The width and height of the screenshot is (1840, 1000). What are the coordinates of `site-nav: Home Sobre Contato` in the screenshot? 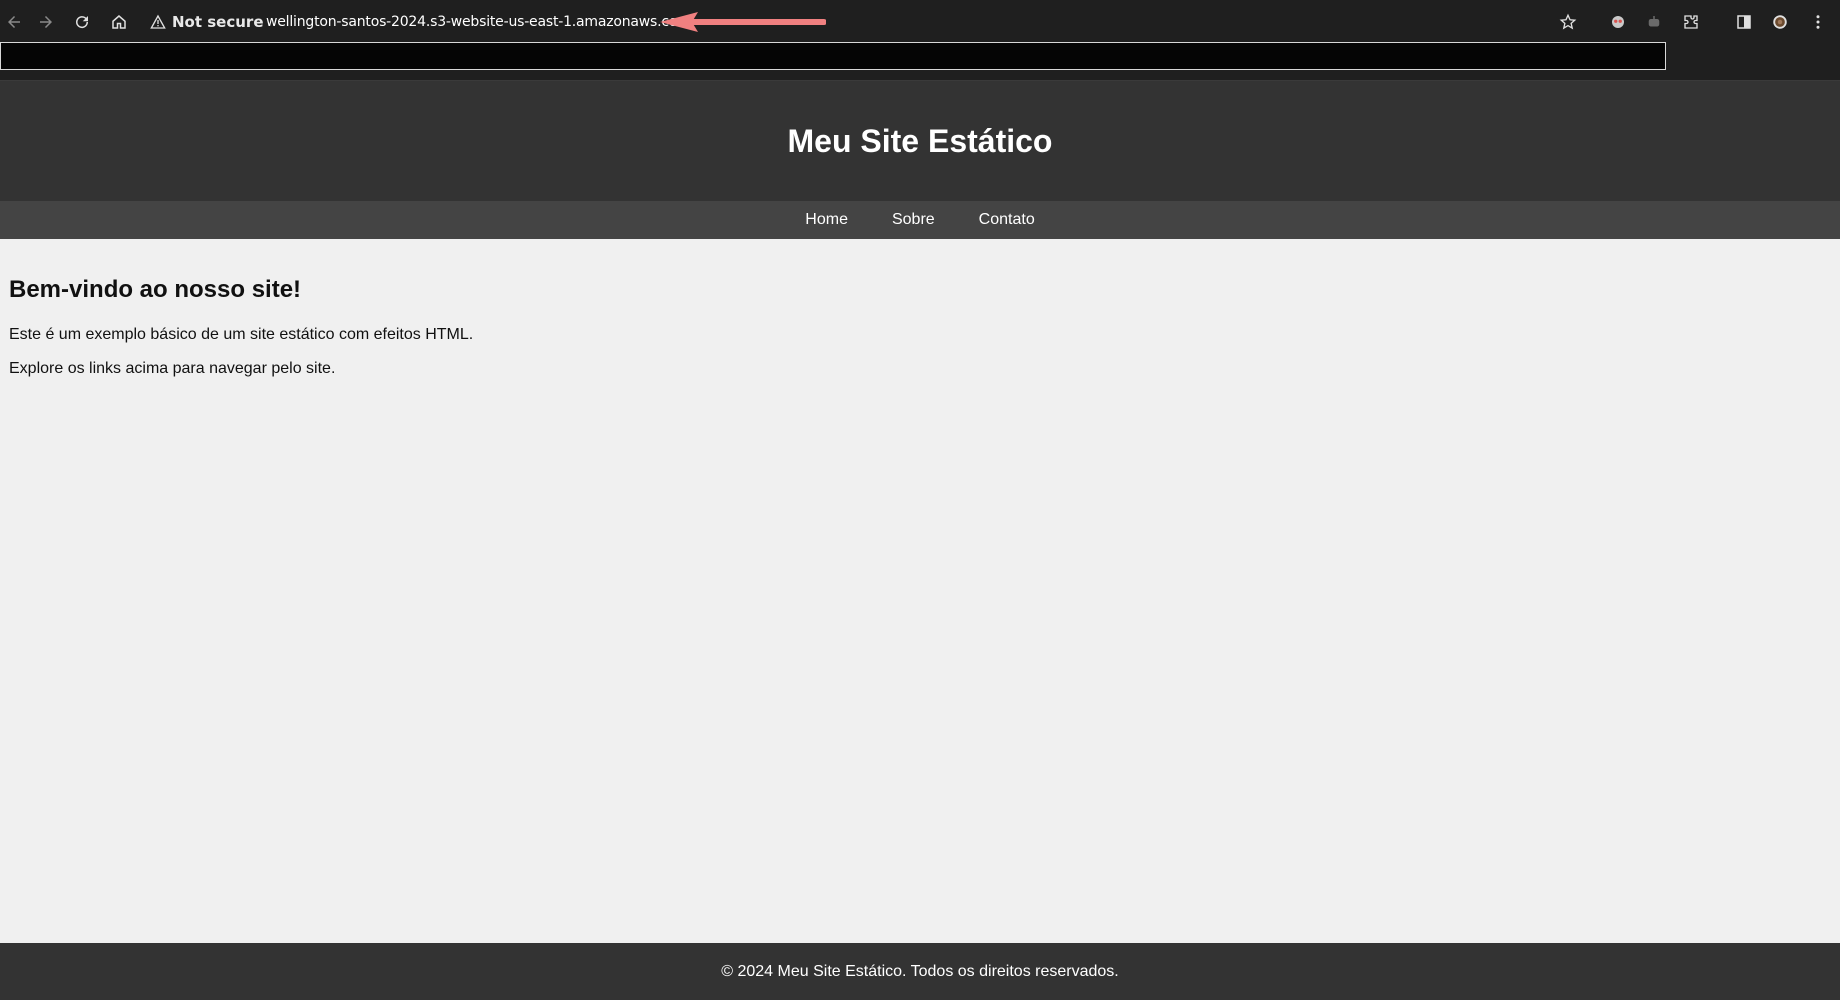 It's located at (920, 220).